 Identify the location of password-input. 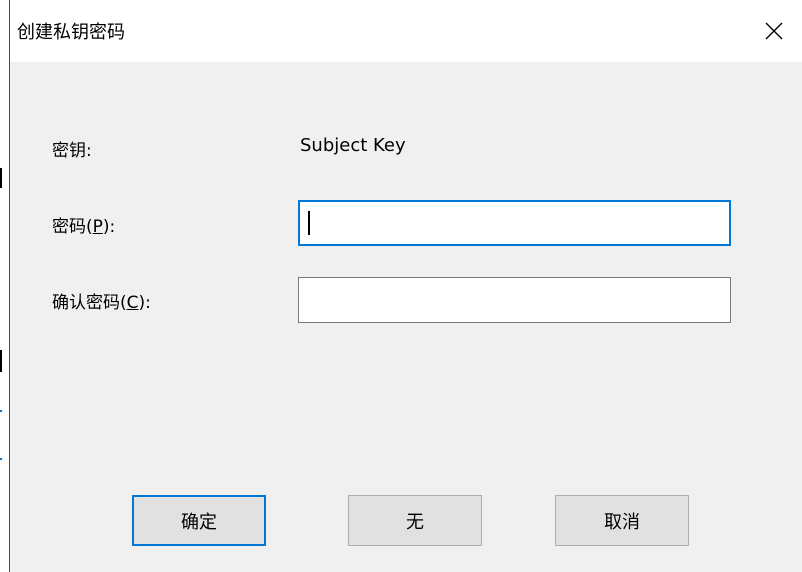
(514, 223).